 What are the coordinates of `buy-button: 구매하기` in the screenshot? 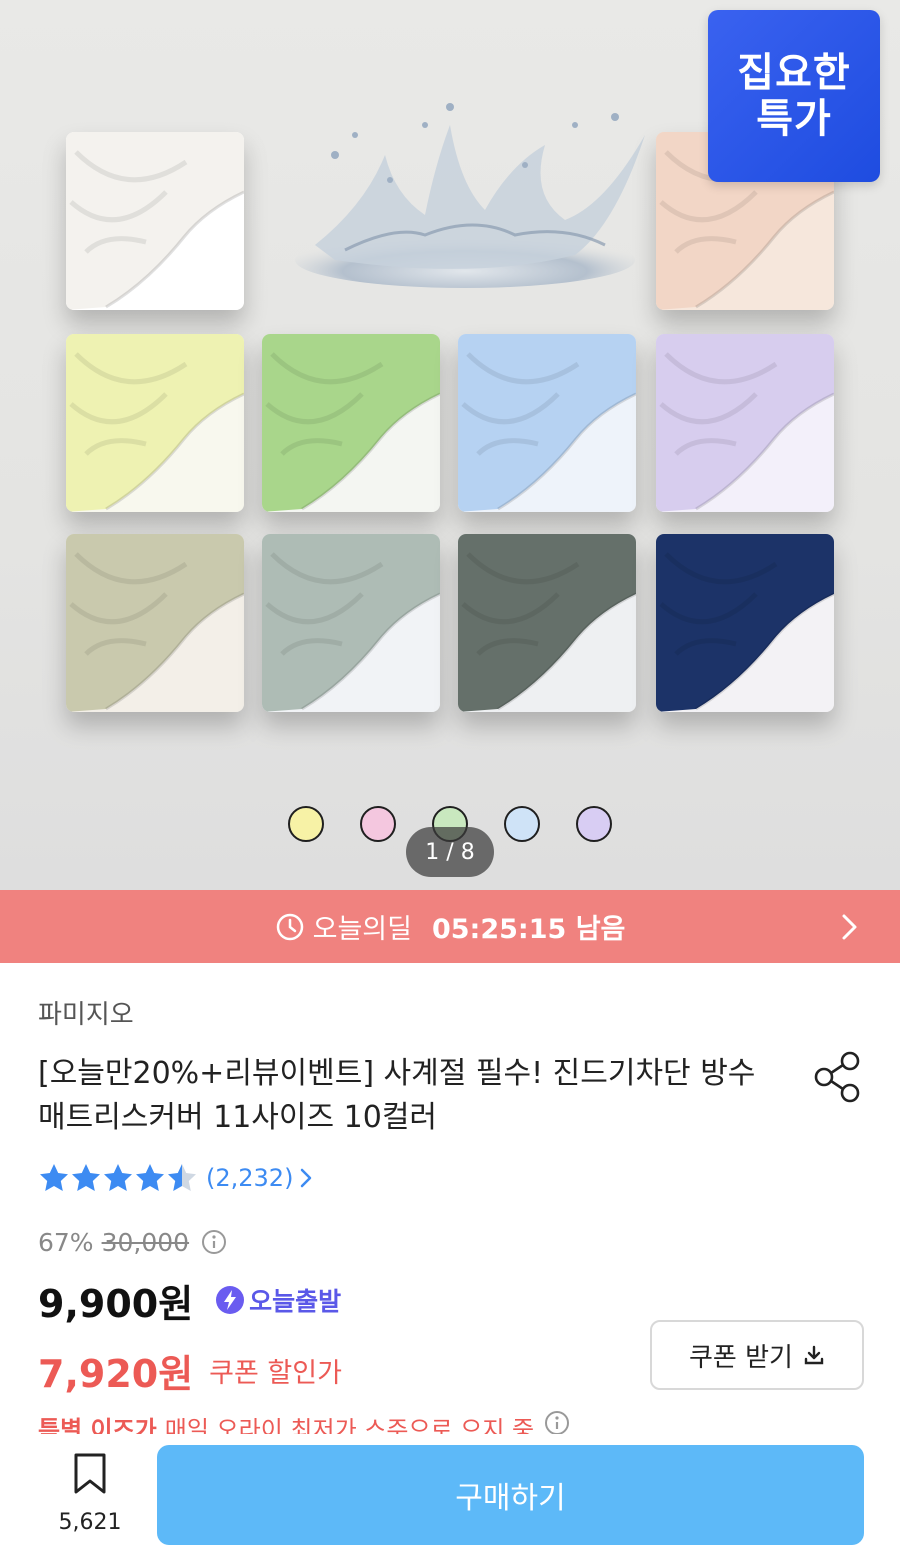 It's located at (510, 1495).